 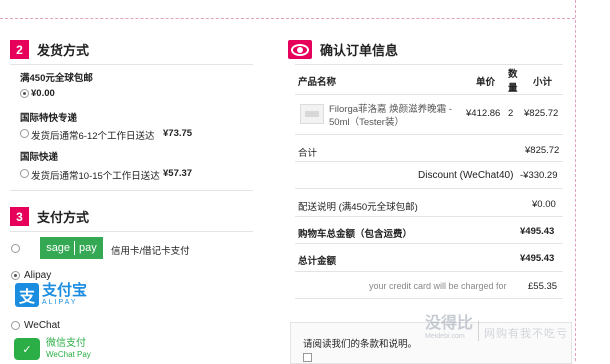 I want to click on order-header: 确认订单信息, so click(x=343, y=49).